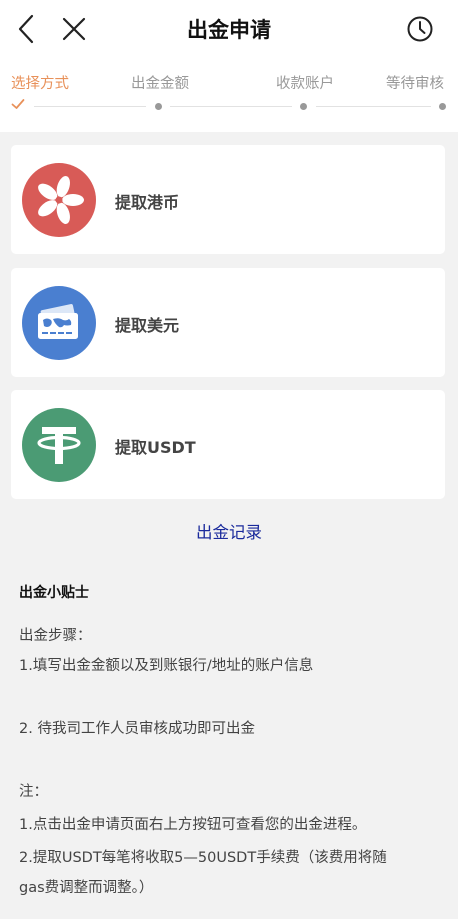  Describe the element at coordinates (18, 104) in the screenshot. I see `checkmark-icon` at that location.